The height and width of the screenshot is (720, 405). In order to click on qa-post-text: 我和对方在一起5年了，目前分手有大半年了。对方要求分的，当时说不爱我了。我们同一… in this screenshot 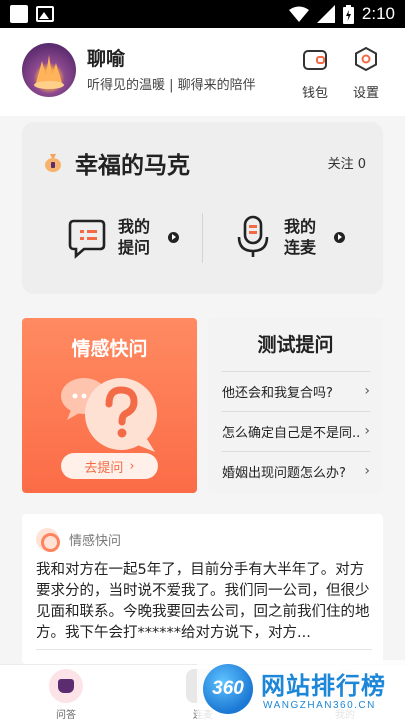, I will do `click(203, 601)`.